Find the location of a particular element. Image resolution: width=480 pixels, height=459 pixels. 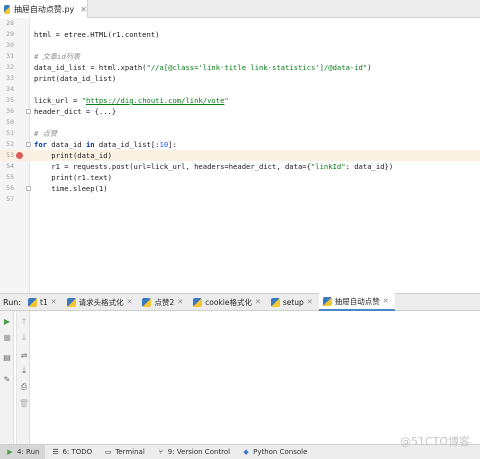

arrow-up-icon: ↑ is located at coordinates (24, 321).